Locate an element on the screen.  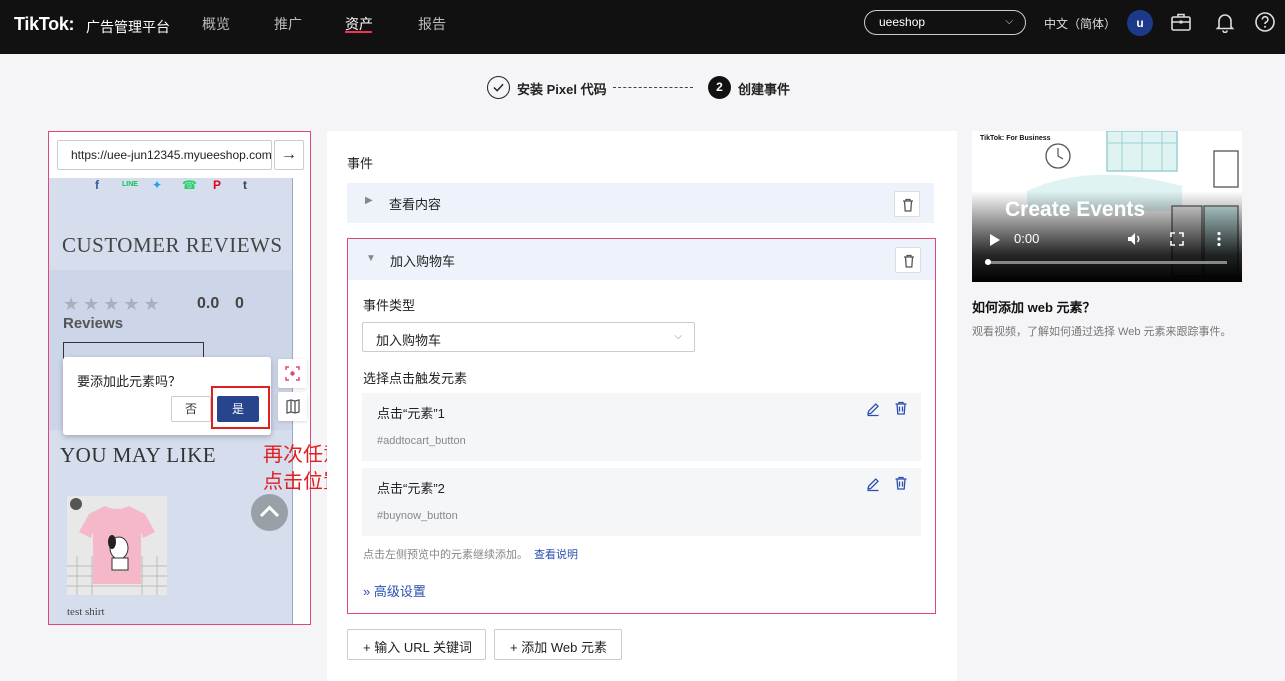
volume-icon is located at coordinates (1135, 239).